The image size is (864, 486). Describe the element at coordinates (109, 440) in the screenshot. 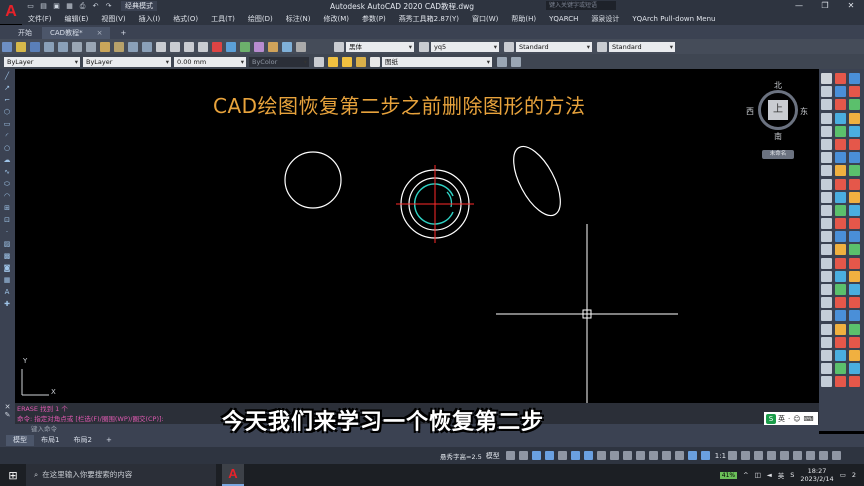

I see `add-layout-button: +` at that location.